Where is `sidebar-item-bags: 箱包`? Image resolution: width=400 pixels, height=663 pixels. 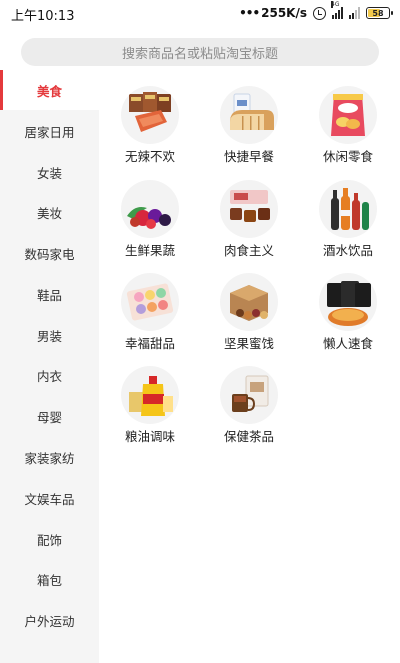
sidebar-item-bags: 箱包 is located at coordinates (49, 579).